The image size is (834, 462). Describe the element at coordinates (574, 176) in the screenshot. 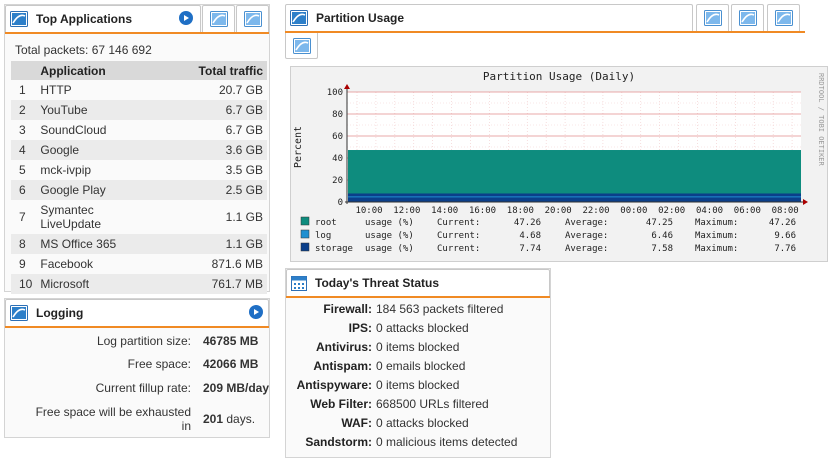

I see `plot-areas` at that location.